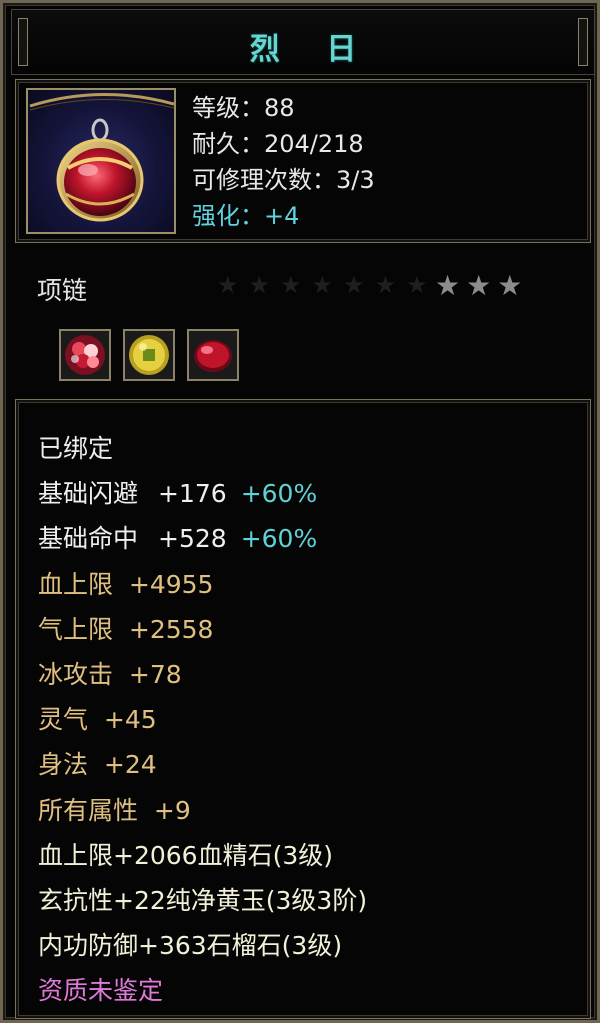  I want to click on yellow-jade-coin-gem-icon, so click(149, 355).